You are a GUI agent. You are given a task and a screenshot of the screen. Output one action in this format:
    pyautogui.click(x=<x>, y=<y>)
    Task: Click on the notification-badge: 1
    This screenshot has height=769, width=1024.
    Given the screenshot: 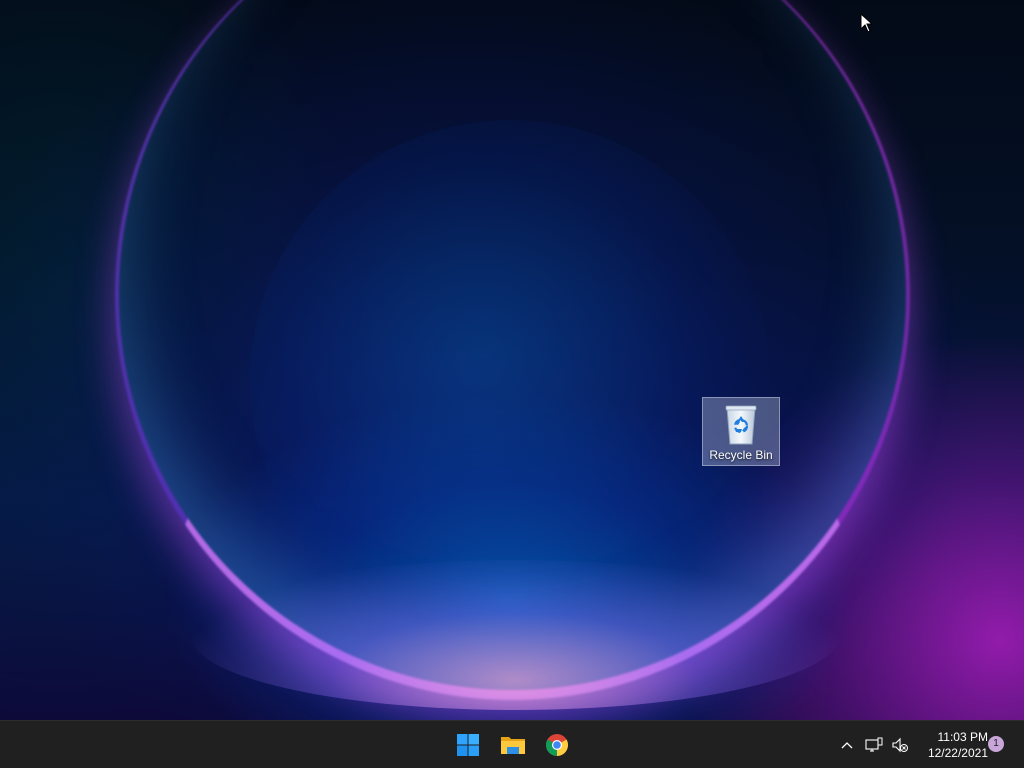 What is the action you would take?
    pyautogui.click(x=996, y=744)
    